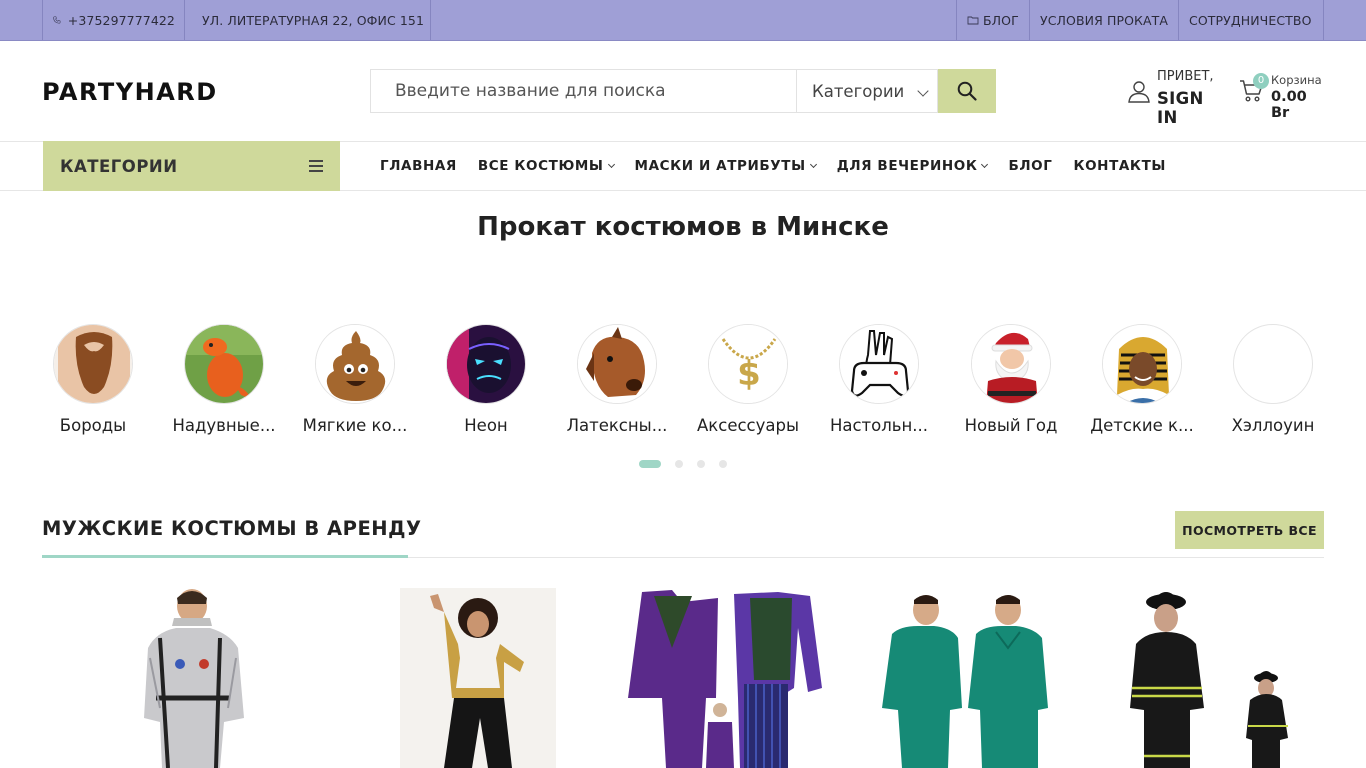 This screenshot has width=1366, height=768. What do you see at coordinates (748, 425) in the screenshot?
I see `category-name: Аксессуары` at bounding box center [748, 425].